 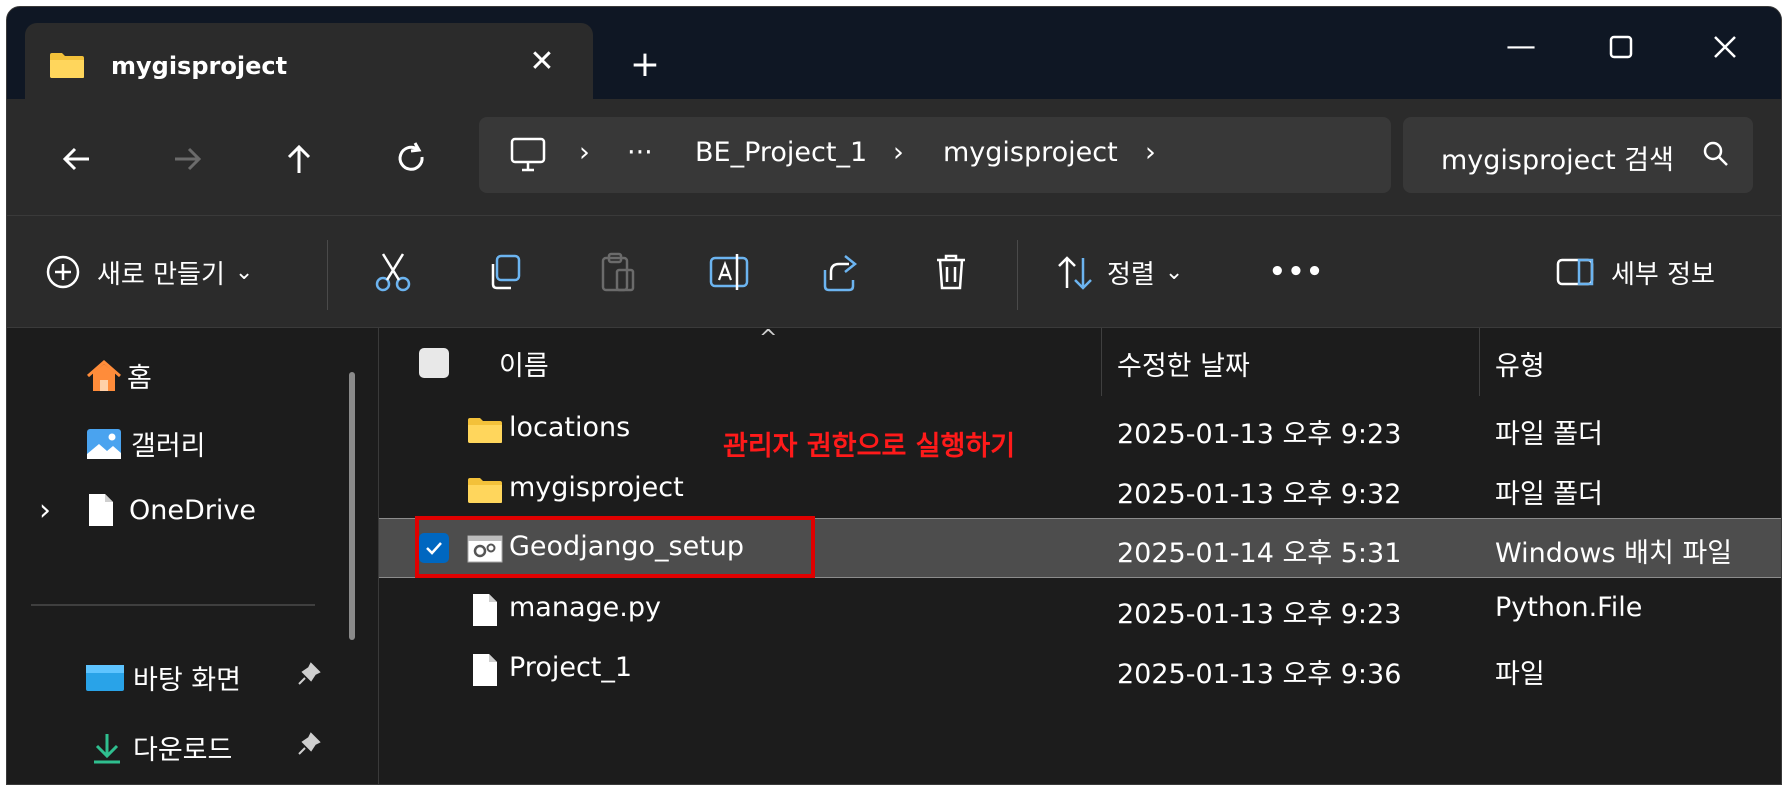 What do you see at coordinates (1080, 670) in the screenshot?
I see `table-row: Project_1 2025-01-13 오후 9:36 파일` at bounding box center [1080, 670].